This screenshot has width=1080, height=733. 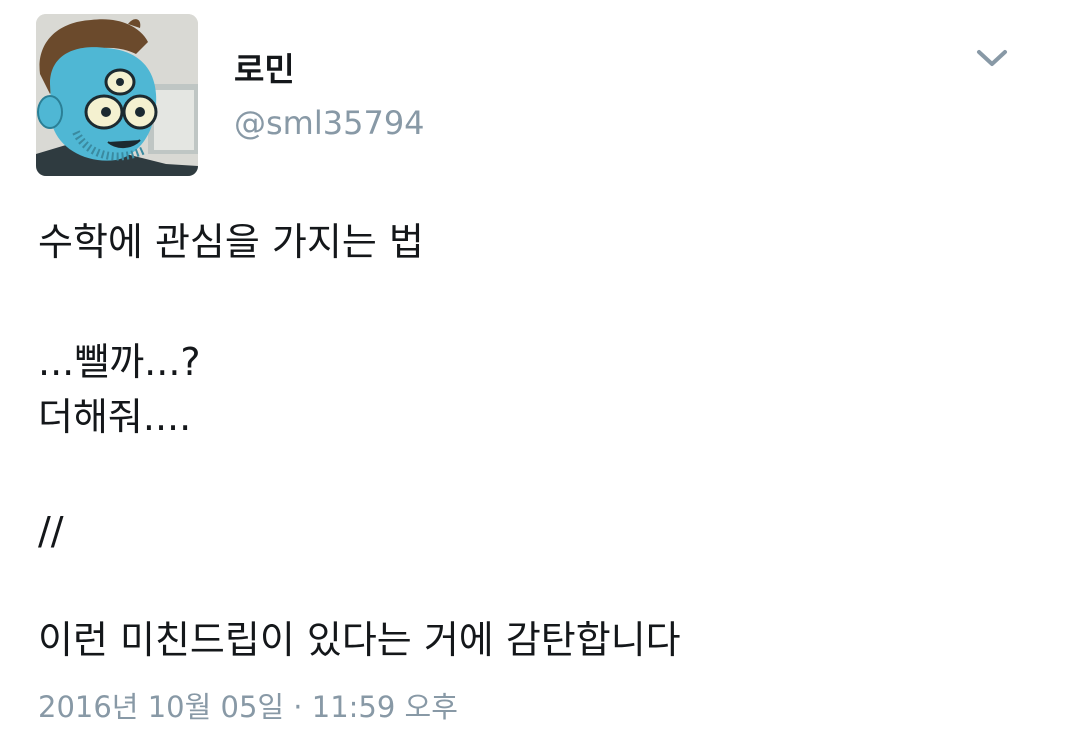 I want to click on display-name: 로민, so click(x=264, y=70).